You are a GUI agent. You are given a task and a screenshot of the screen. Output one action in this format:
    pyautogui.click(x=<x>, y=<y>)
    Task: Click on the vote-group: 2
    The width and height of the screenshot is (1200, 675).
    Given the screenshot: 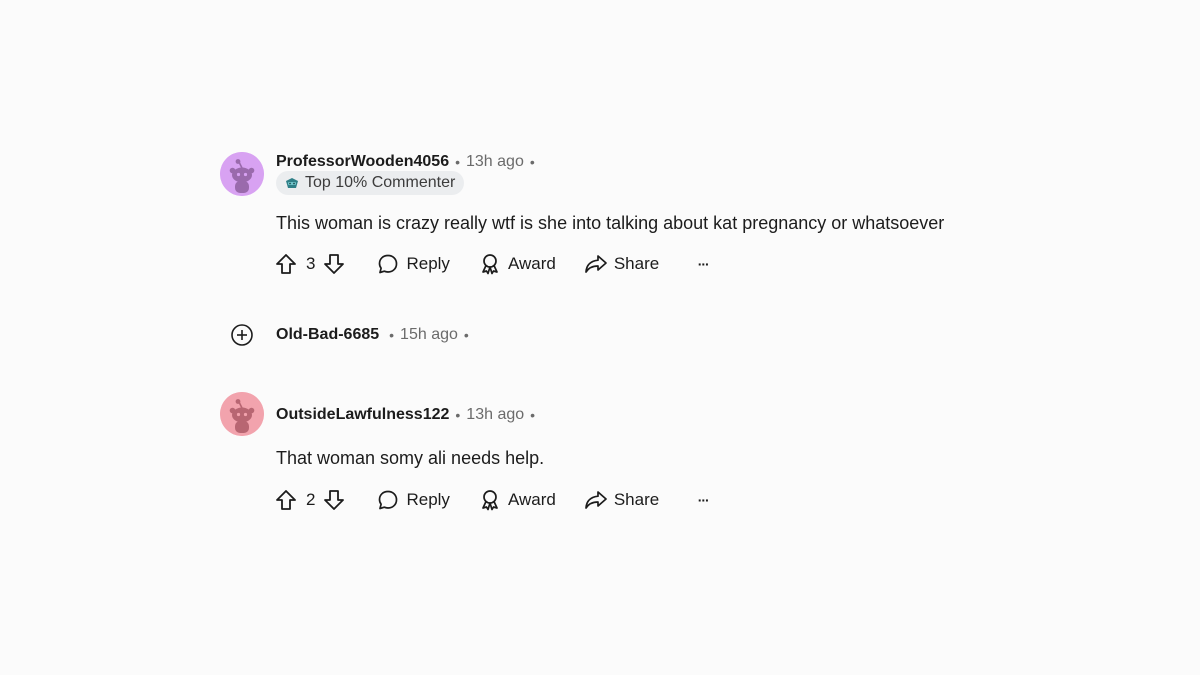 What is the action you would take?
    pyautogui.click(x=310, y=500)
    